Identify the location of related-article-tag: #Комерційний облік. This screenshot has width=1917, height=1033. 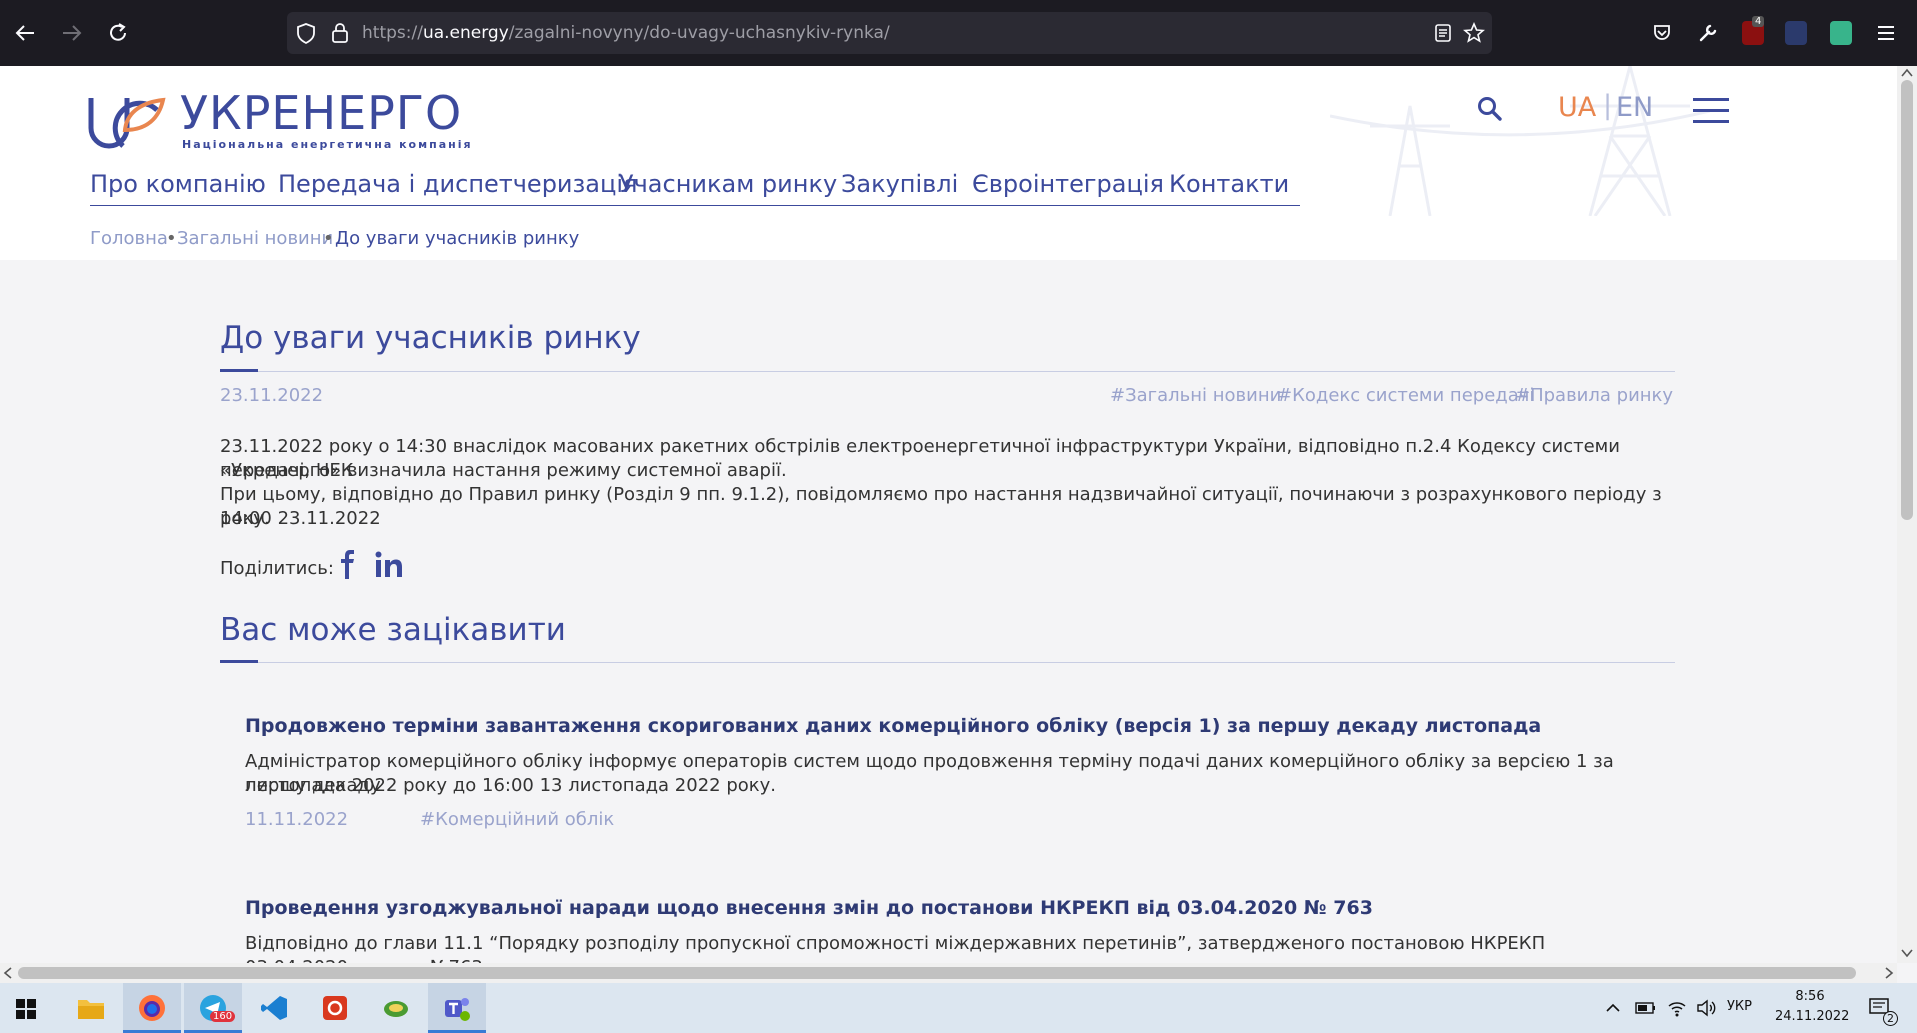
(517, 819).